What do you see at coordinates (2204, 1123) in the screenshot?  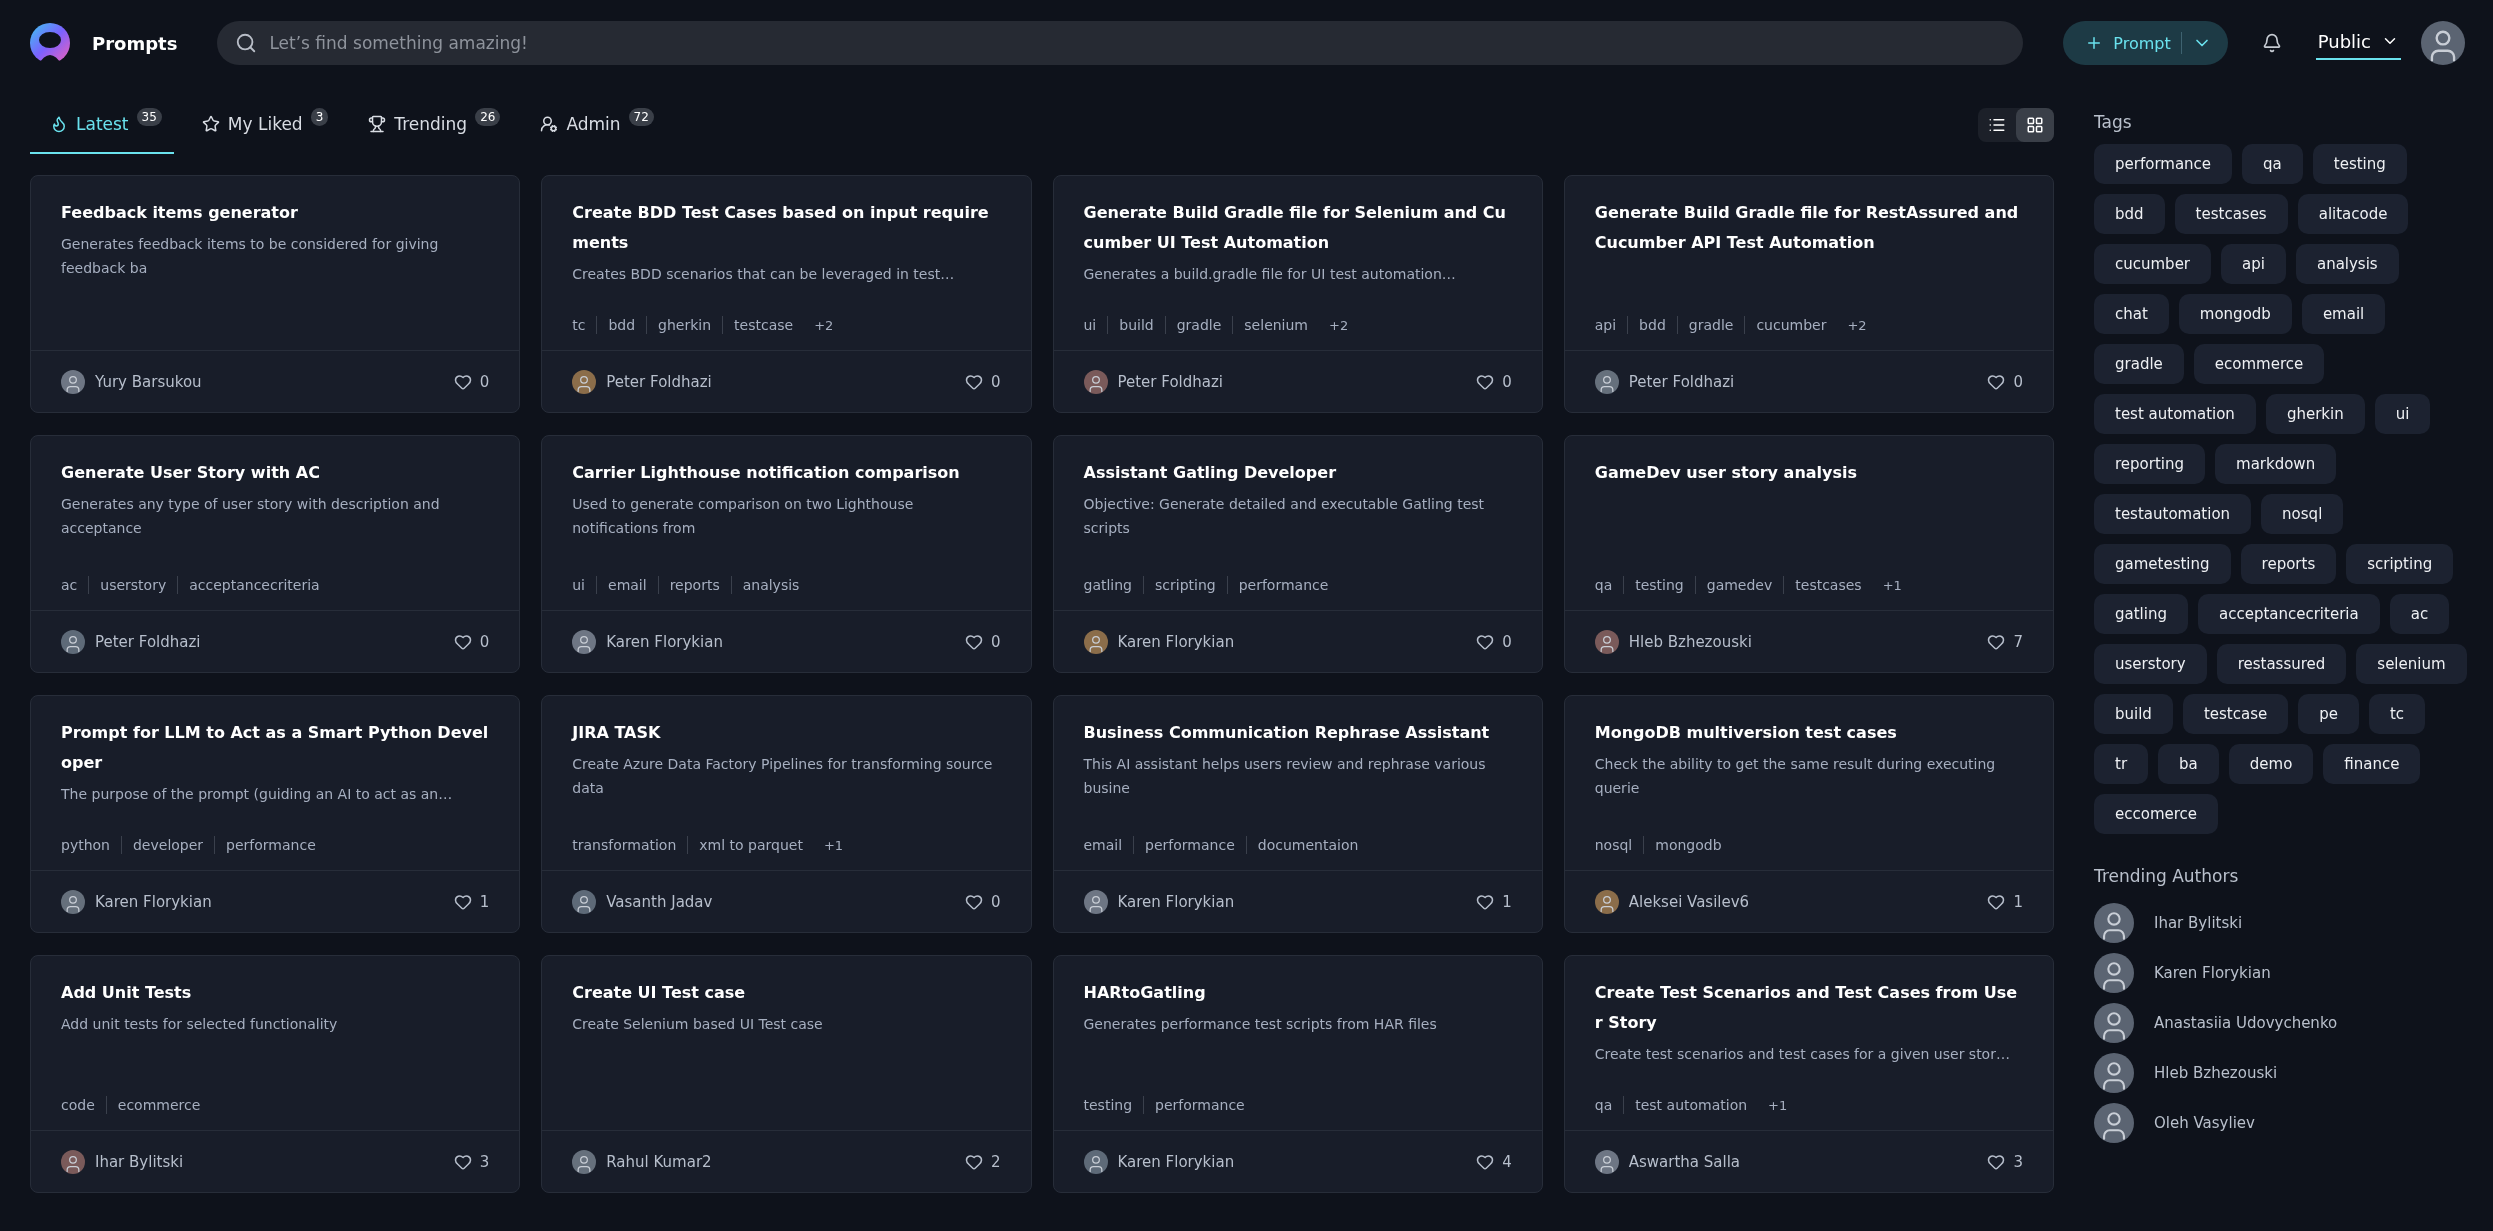 I see `author-name: Oleh Vasyliev` at bounding box center [2204, 1123].